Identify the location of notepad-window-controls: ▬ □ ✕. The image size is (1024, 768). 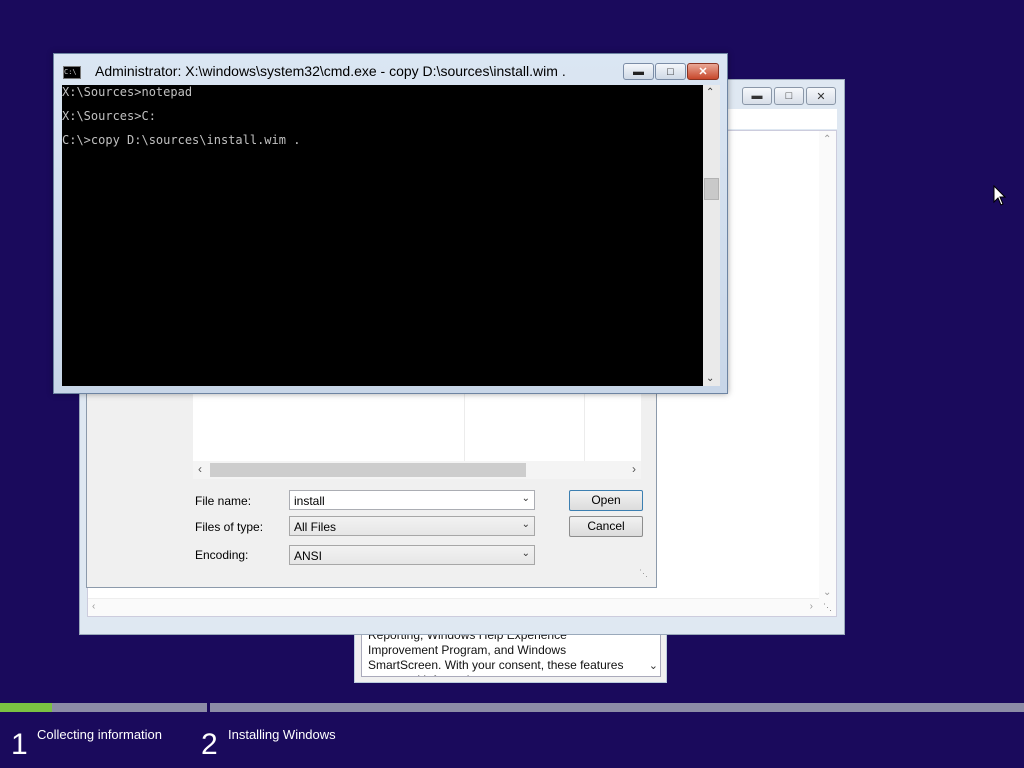
(789, 96).